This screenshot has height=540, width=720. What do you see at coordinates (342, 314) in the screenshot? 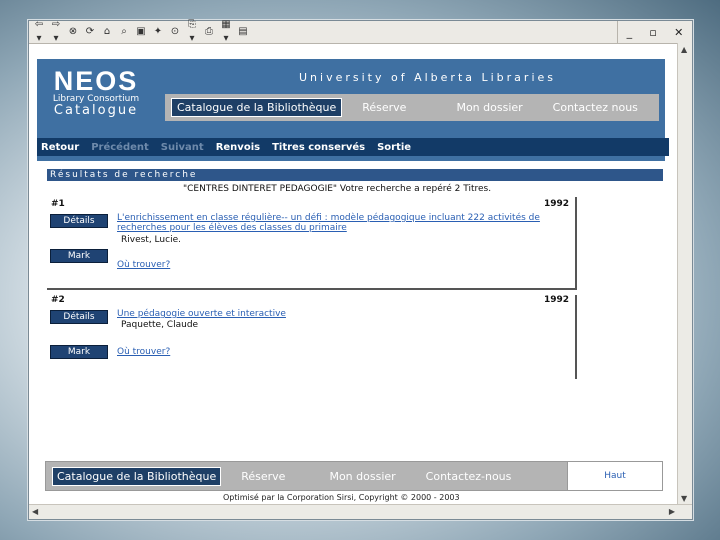
I see `record-title-link: Une pédagogie ouverte et interactive` at bounding box center [342, 314].